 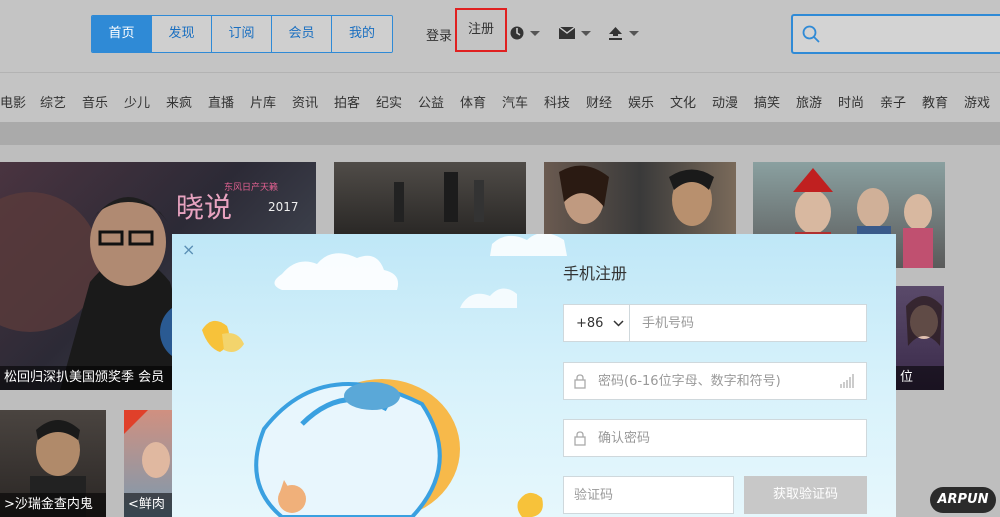 I want to click on category-item: 拍客, so click(x=347, y=101).